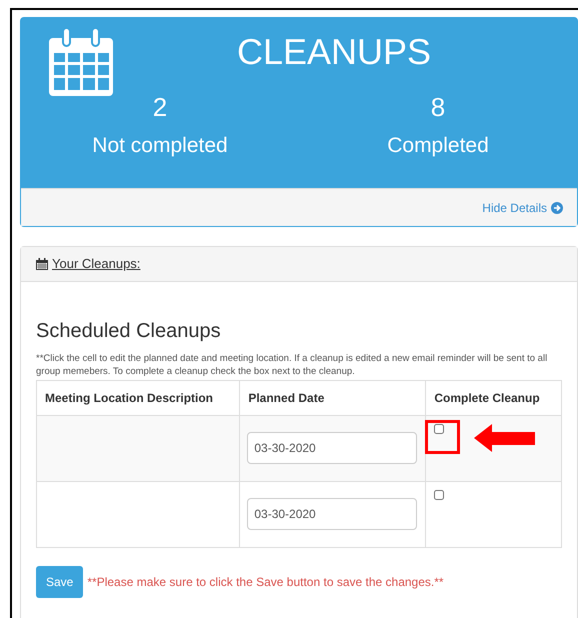 The width and height of the screenshot is (578, 618). Describe the element at coordinates (160, 146) in the screenshot. I see `stat-label: Not completed` at that location.